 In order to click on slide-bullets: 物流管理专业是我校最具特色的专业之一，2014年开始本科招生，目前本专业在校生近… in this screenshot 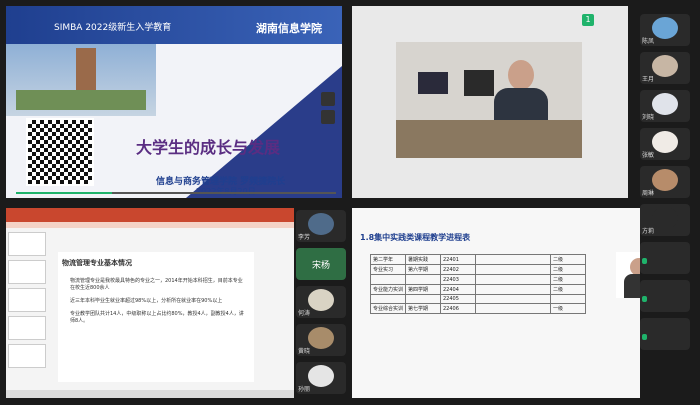, I will do `click(158, 301)`.